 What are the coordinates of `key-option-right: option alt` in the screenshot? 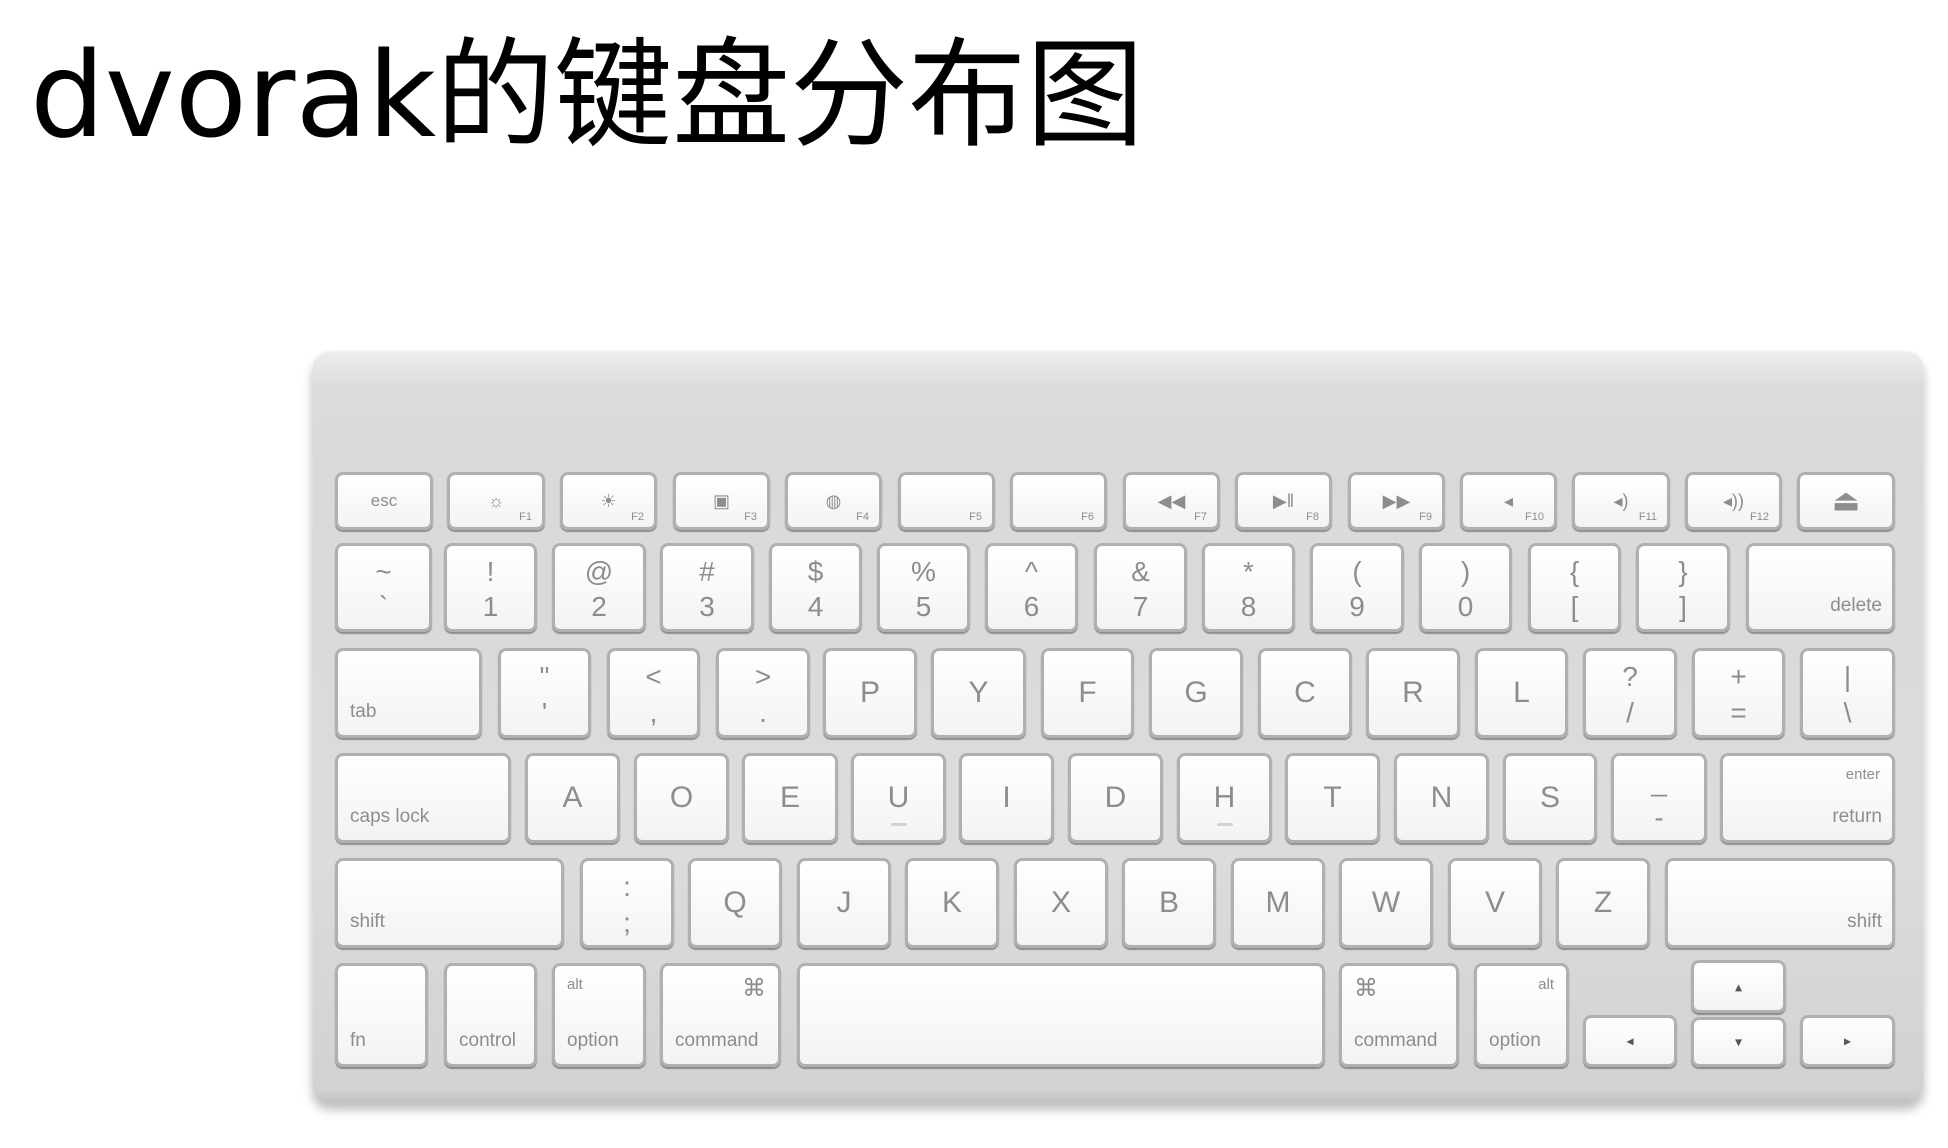 It's located at (1521, 1015).